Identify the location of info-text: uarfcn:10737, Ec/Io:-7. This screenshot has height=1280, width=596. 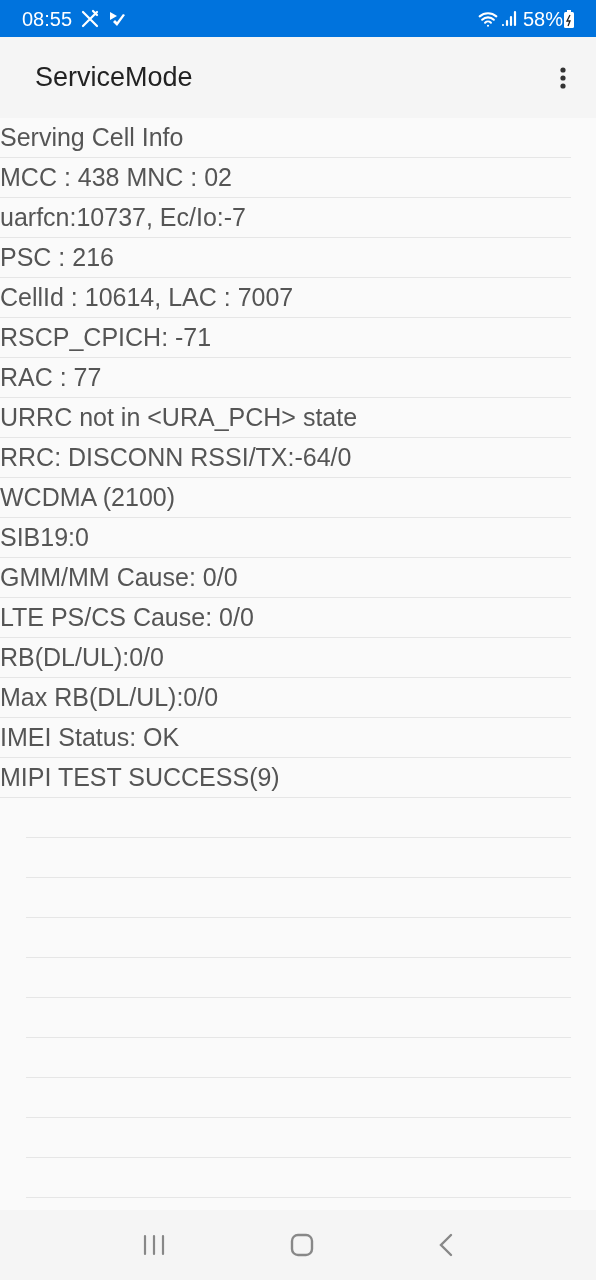
(123, 217).